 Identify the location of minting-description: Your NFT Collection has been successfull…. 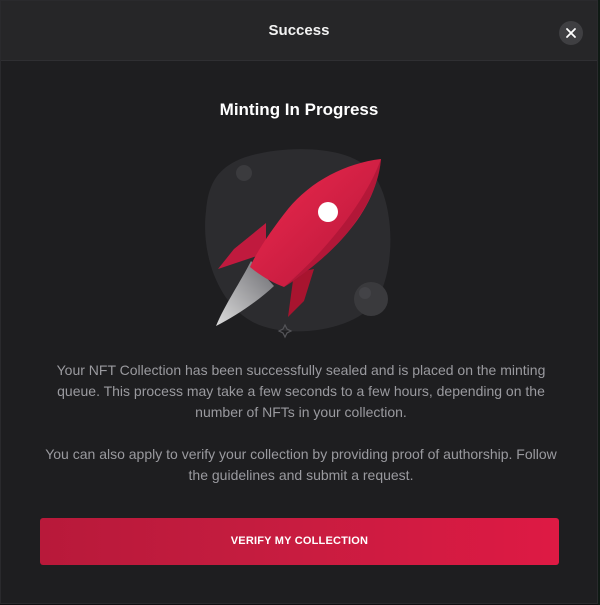
(301, 391).